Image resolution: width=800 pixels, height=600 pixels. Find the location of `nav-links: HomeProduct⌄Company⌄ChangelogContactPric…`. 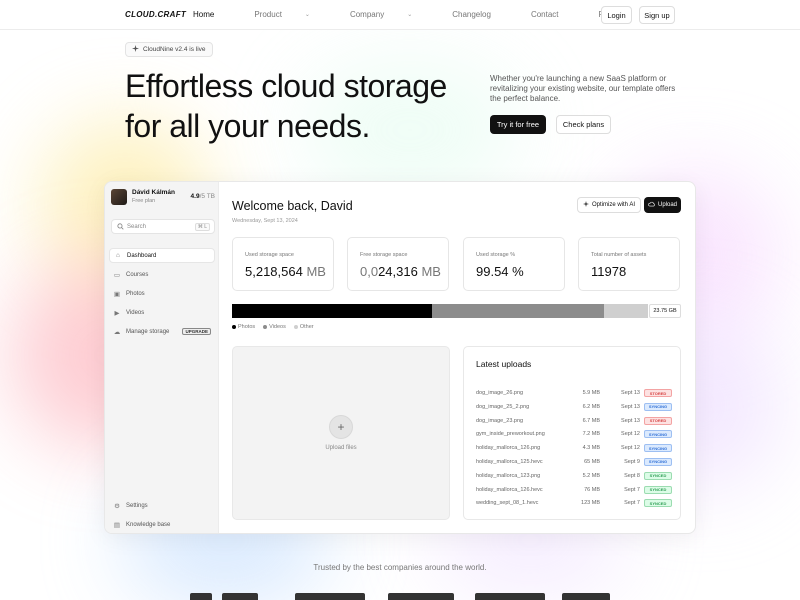

nav-links: HomeProduct⌄Company⌄ChangelogContactPric… is located at coordinates (428, 14).